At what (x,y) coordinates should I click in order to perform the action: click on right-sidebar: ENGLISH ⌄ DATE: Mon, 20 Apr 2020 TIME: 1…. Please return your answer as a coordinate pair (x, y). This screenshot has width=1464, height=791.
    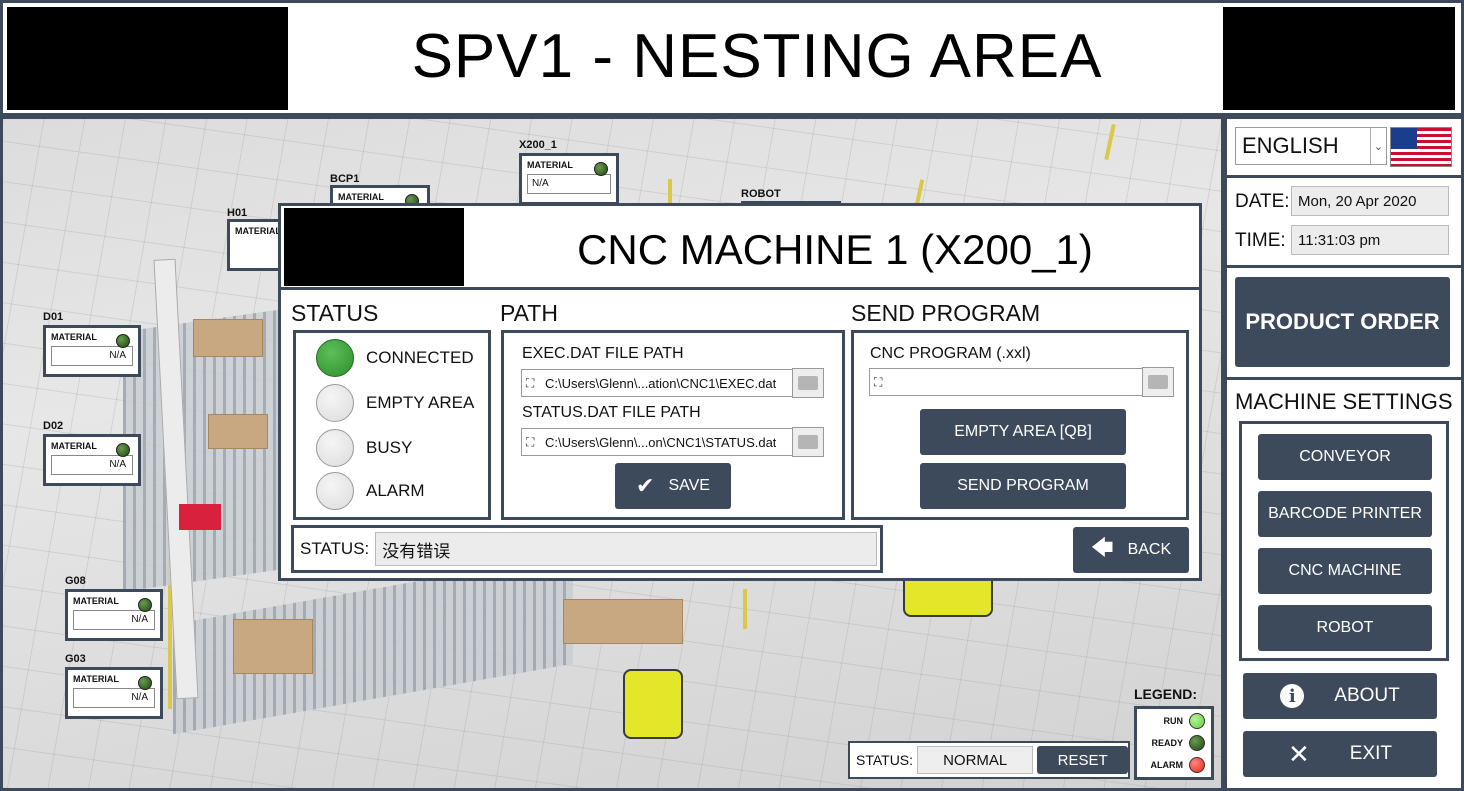
    Looking at the image, I should click on (1344, 453).